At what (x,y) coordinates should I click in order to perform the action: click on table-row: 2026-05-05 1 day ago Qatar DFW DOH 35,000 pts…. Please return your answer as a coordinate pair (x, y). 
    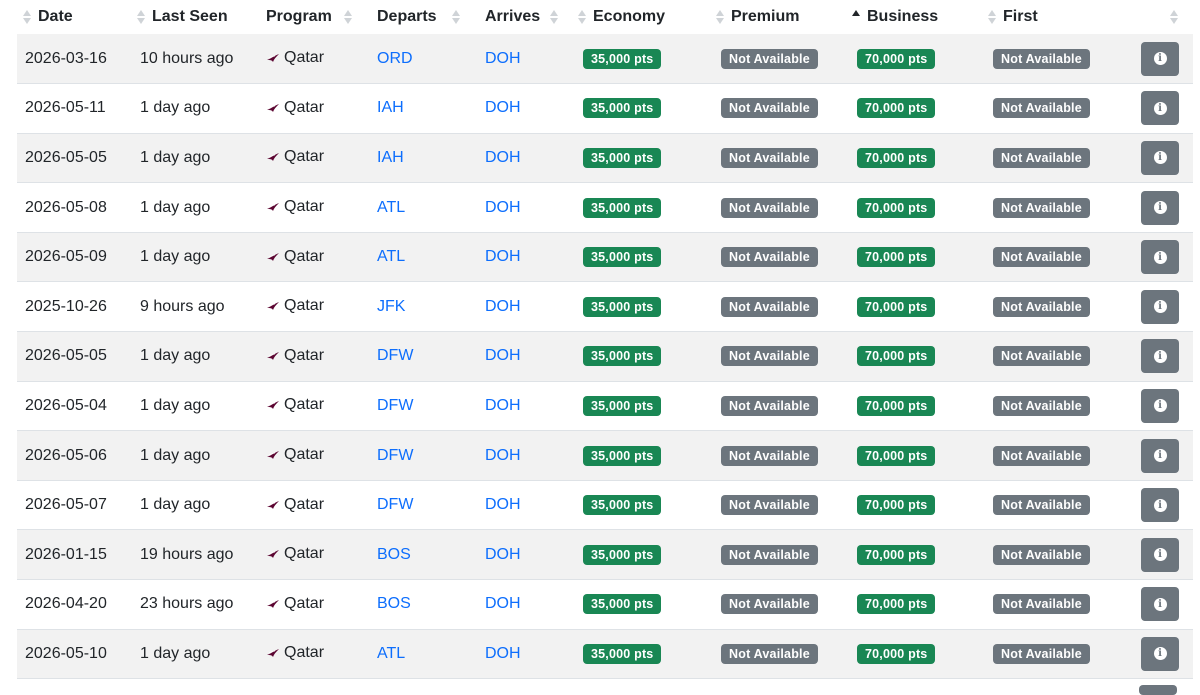
    Looking at the image, I should click on (605, 356).